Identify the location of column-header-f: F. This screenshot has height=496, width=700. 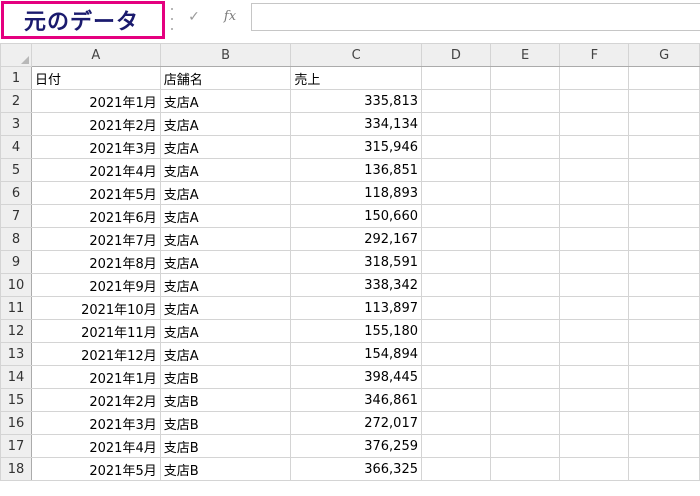
(594, 55).